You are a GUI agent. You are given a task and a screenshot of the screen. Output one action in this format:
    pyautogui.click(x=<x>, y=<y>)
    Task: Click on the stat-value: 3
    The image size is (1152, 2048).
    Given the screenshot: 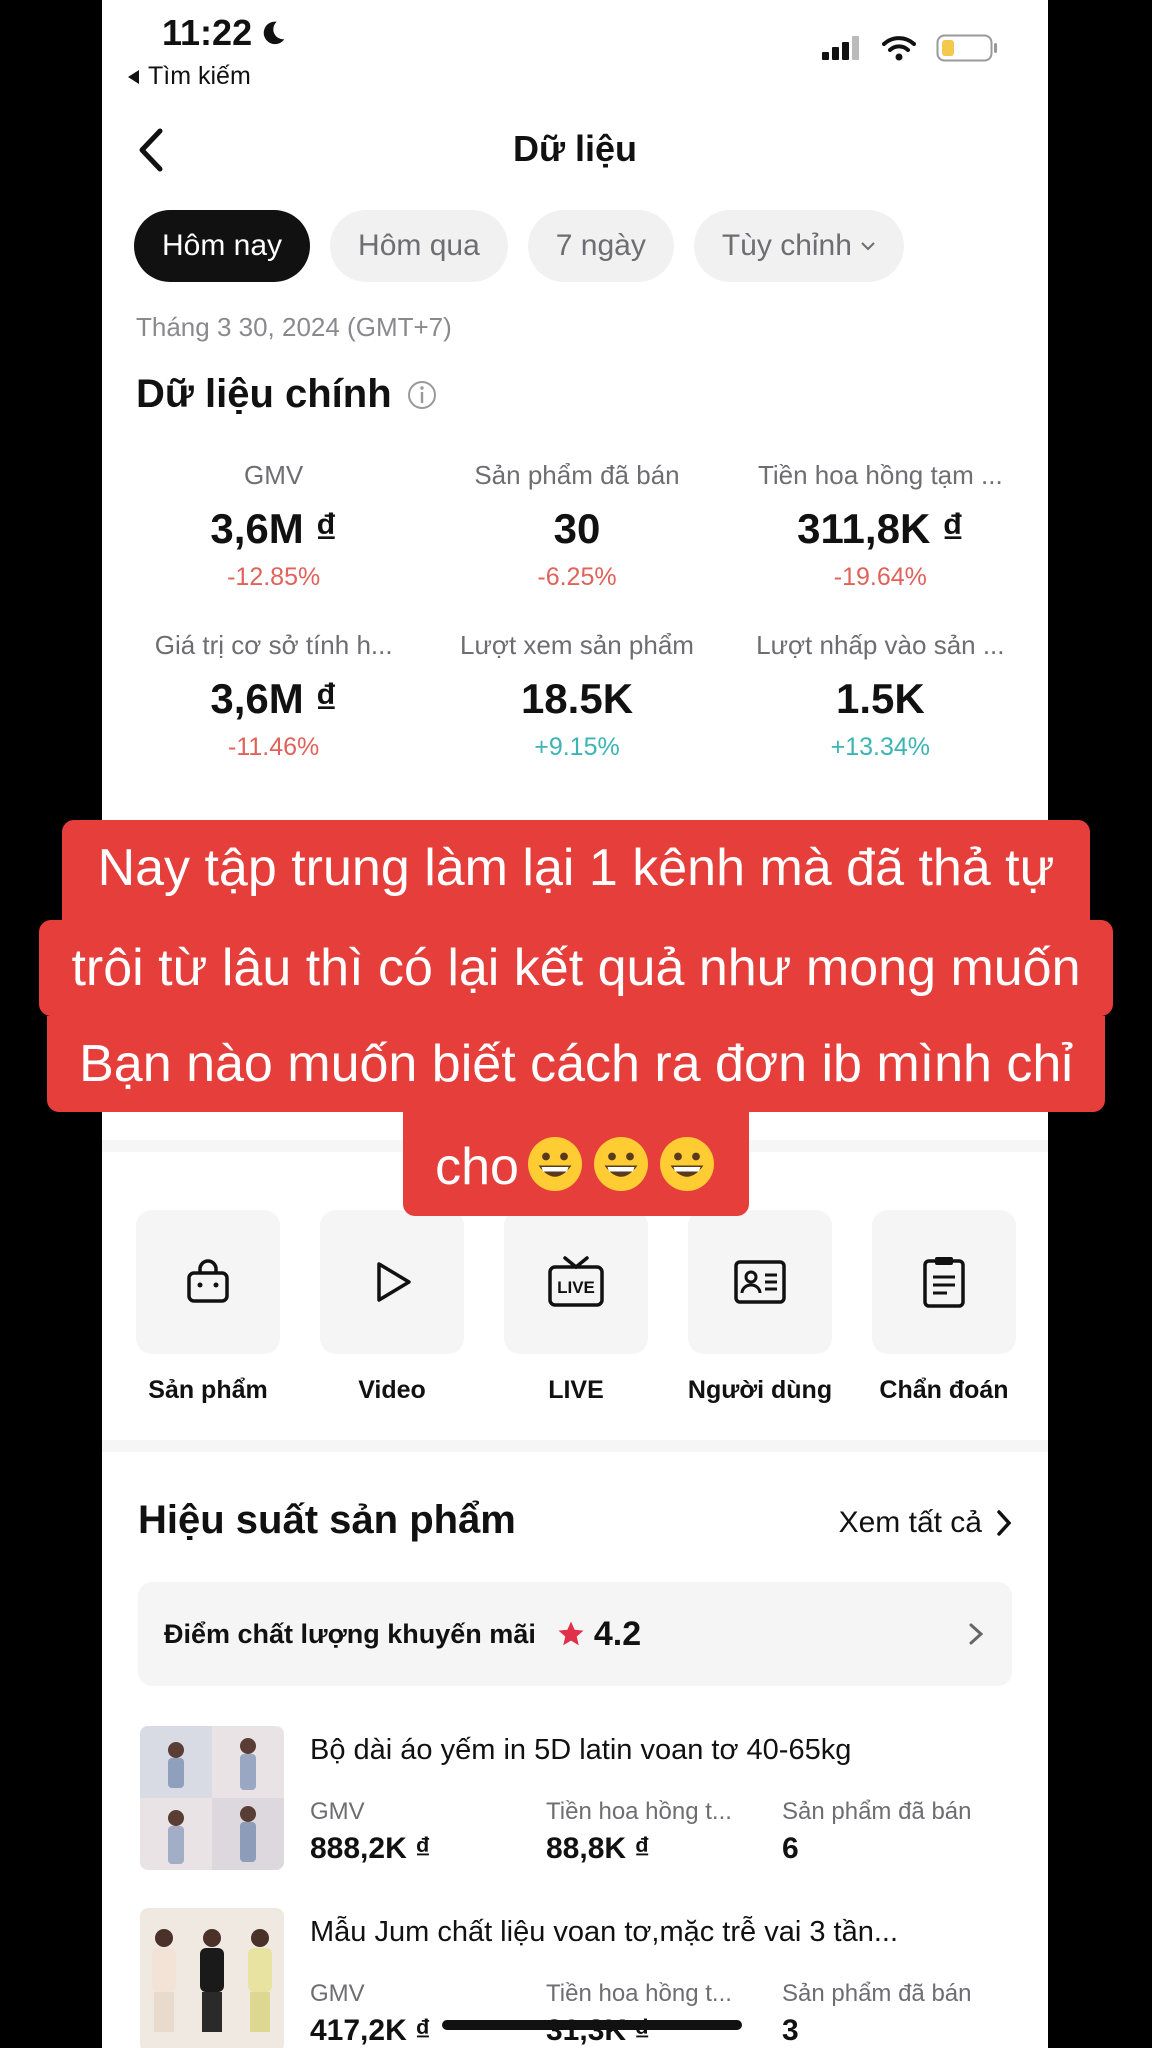 What is the action you would take?
    pyautogui.click(x=790, y=2030)
    